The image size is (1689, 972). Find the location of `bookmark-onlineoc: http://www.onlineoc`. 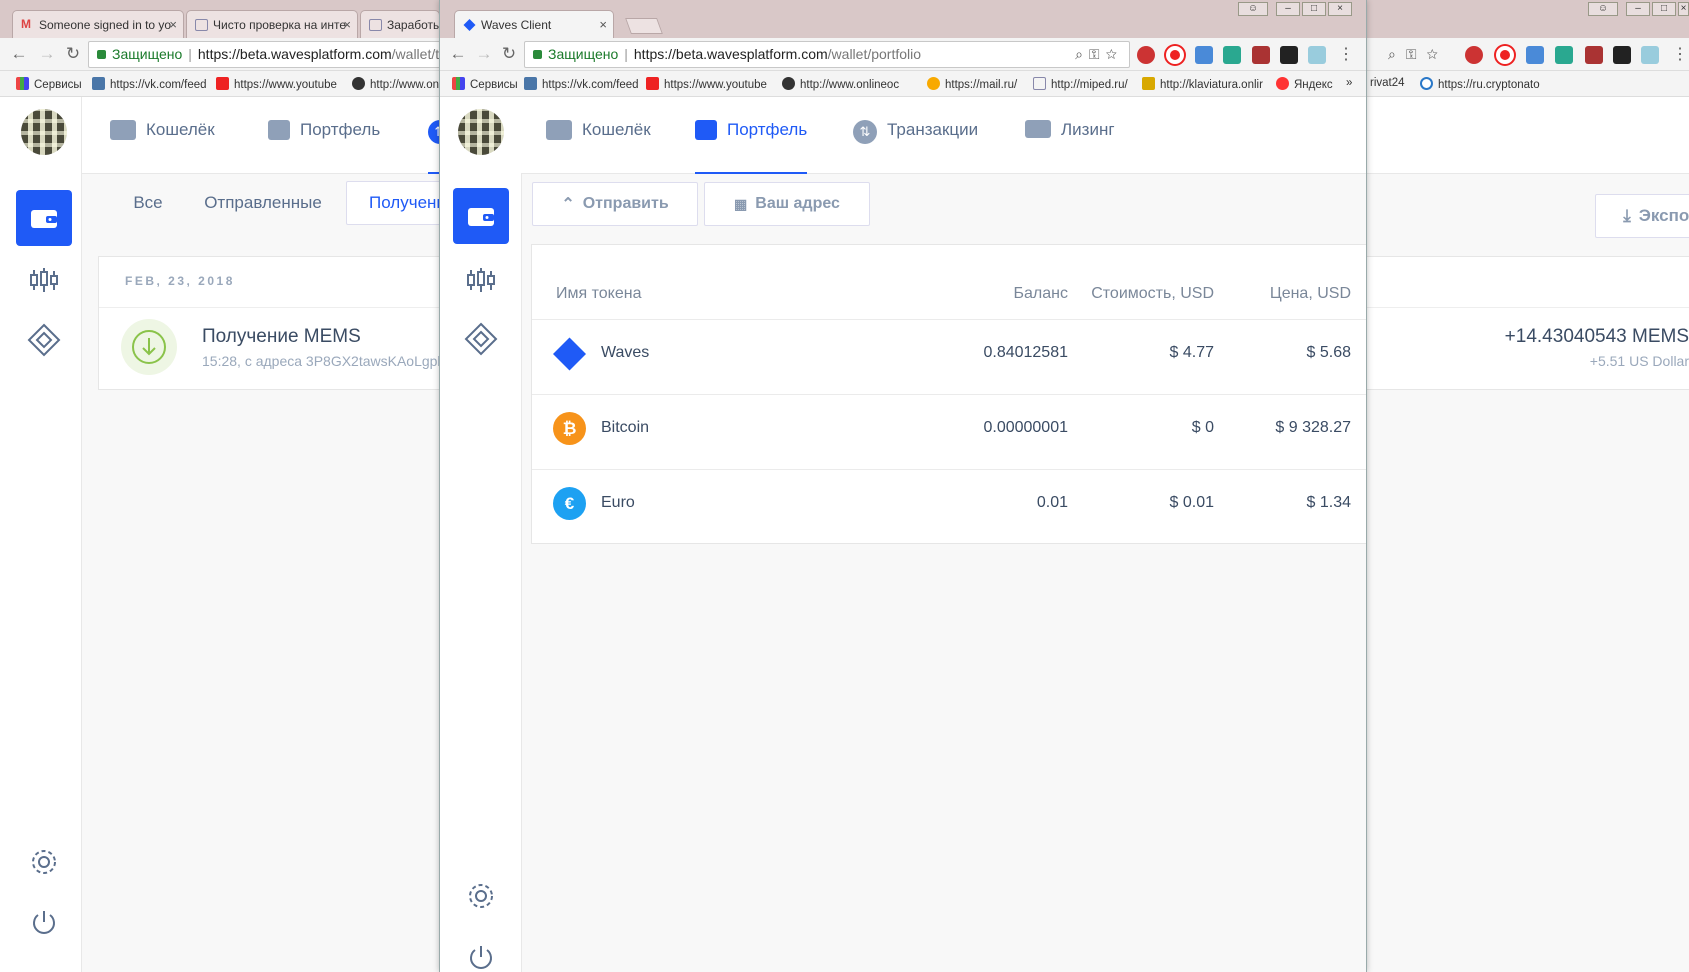

bookmark-onlineoc: http://www.onlineoc is located at coordinates (840, 84).